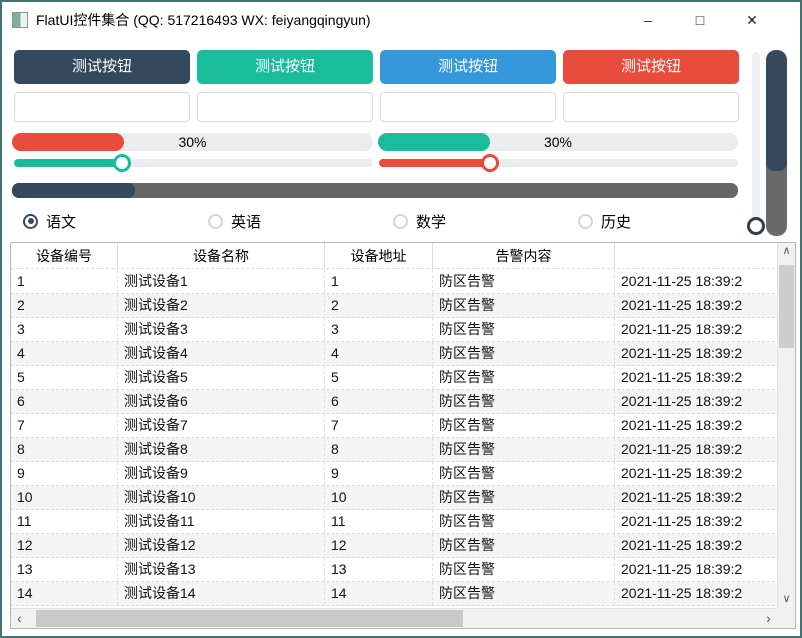  What do you see at coordinates (64, 255) in the screenshot?
I see `header-device-id: 设备编号` at bounding box center [64, 255].